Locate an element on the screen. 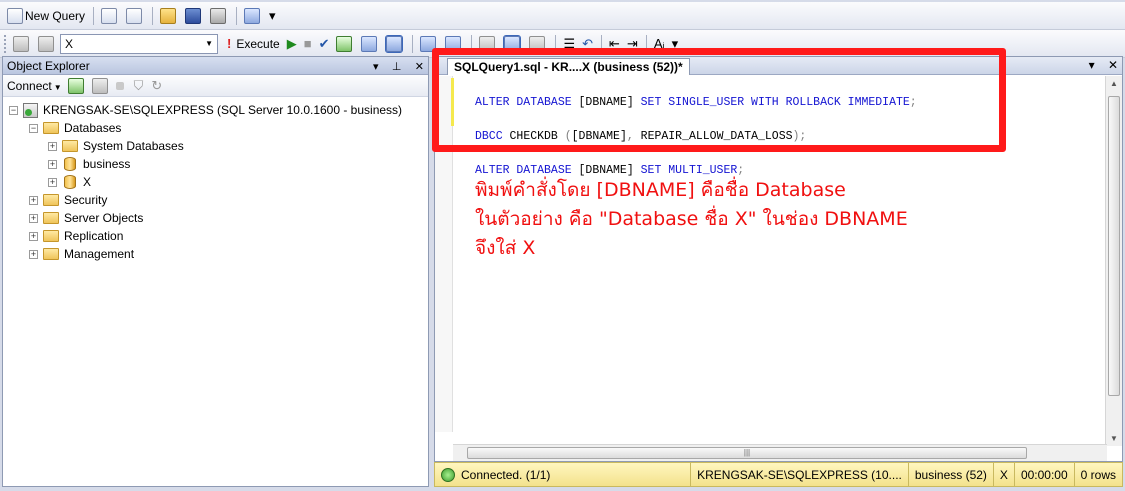 This screenshot has height=491, width=1125. save-button is located at coordinates (194, 16).